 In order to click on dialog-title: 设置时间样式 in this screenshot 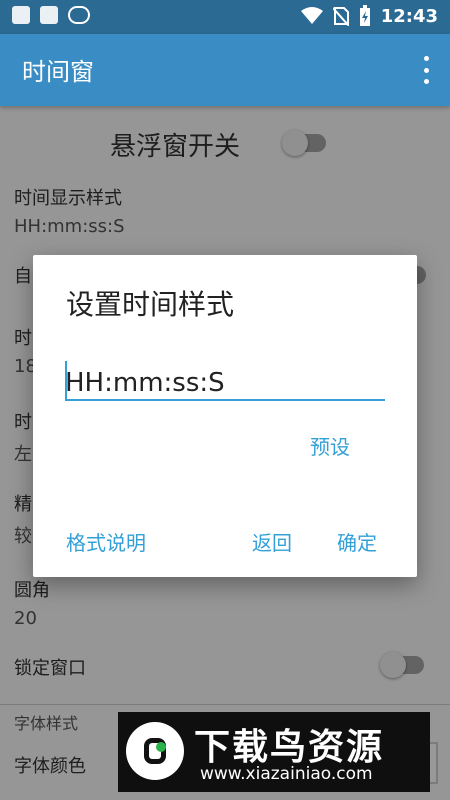, I will do `click(150, 304)`.